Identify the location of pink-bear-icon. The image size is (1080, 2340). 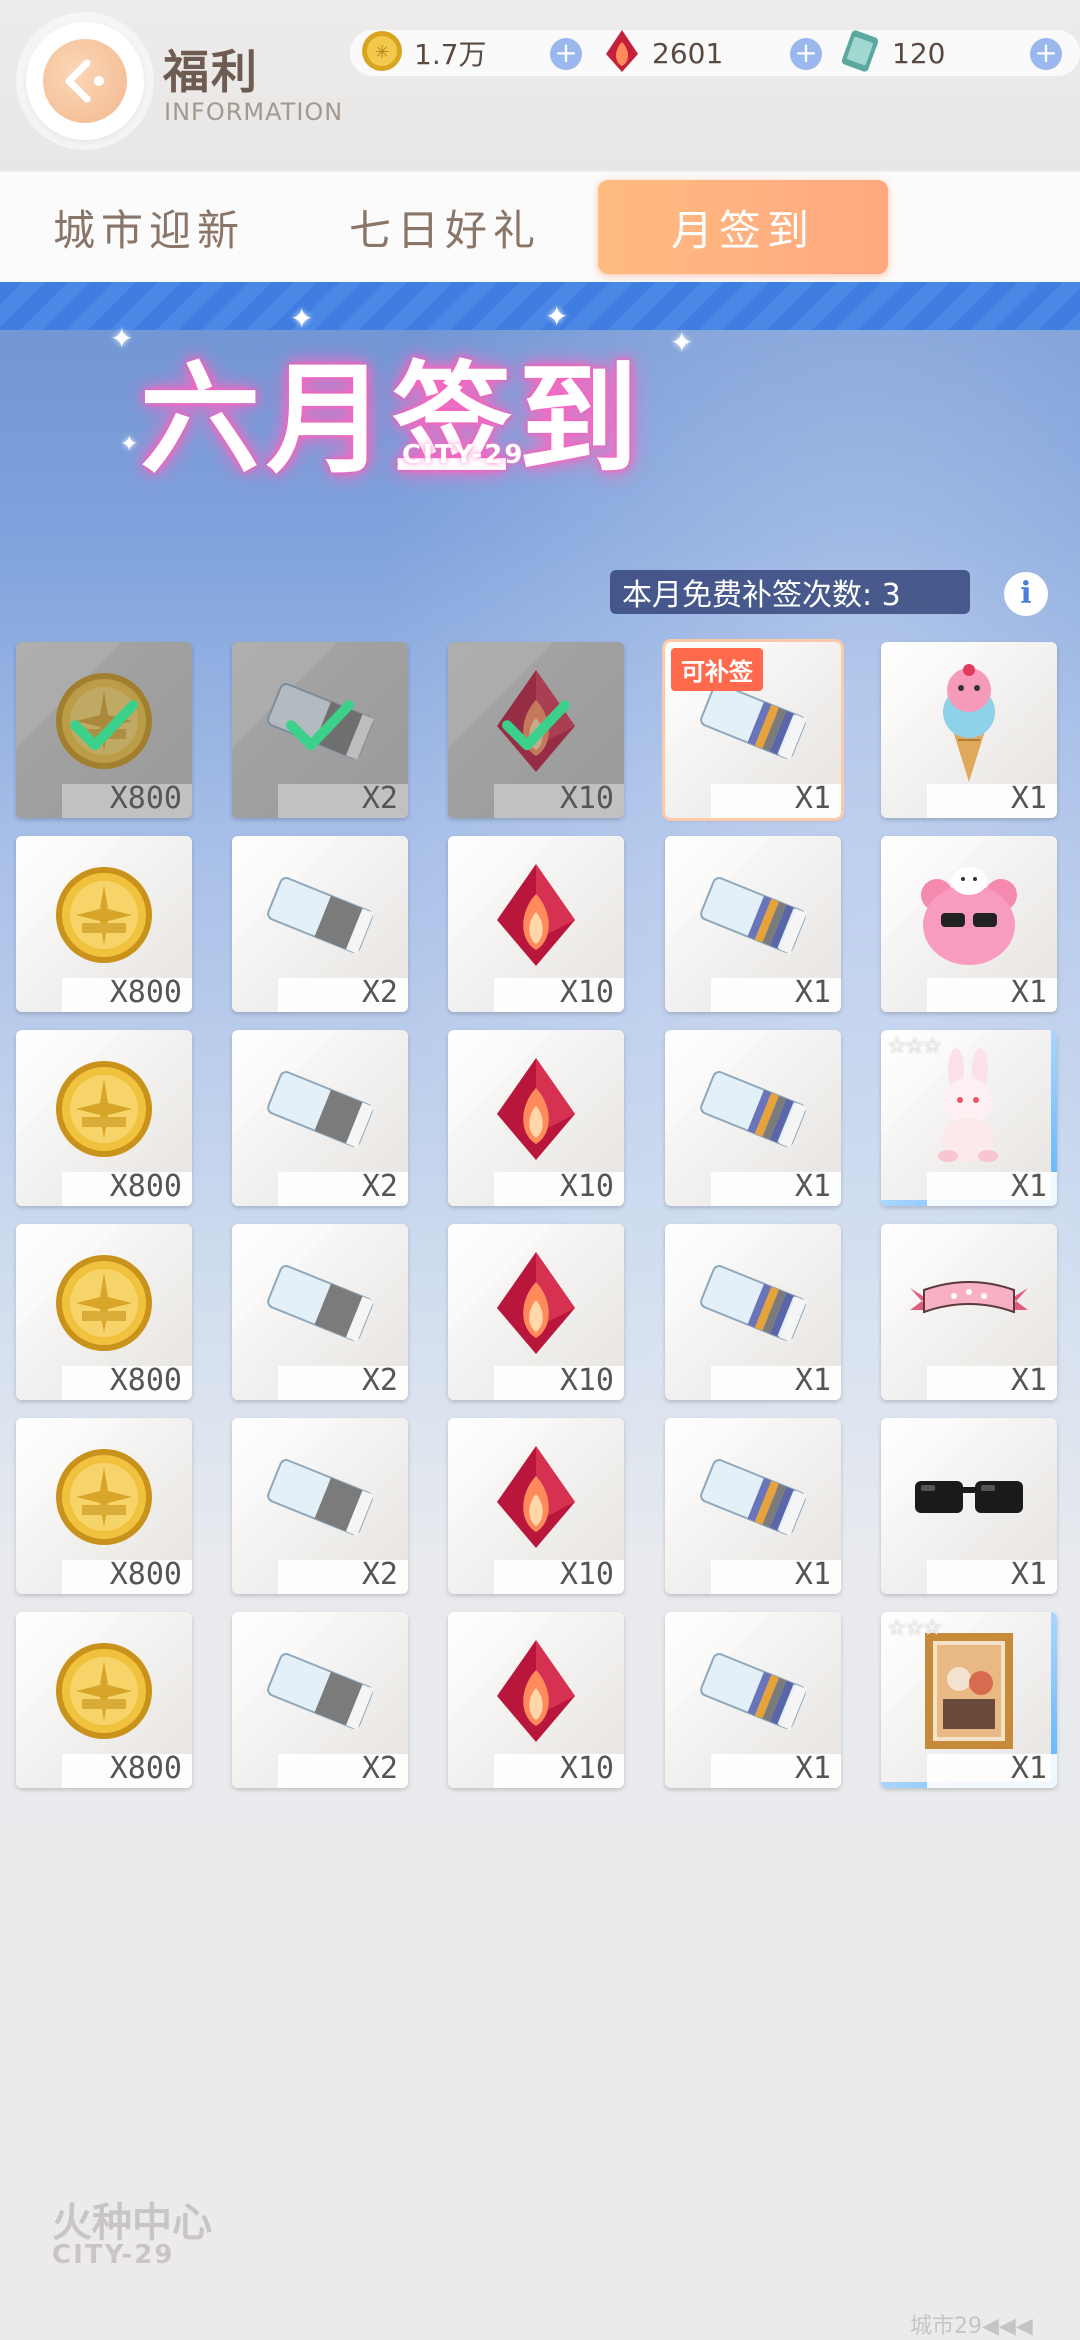
(969, 917).